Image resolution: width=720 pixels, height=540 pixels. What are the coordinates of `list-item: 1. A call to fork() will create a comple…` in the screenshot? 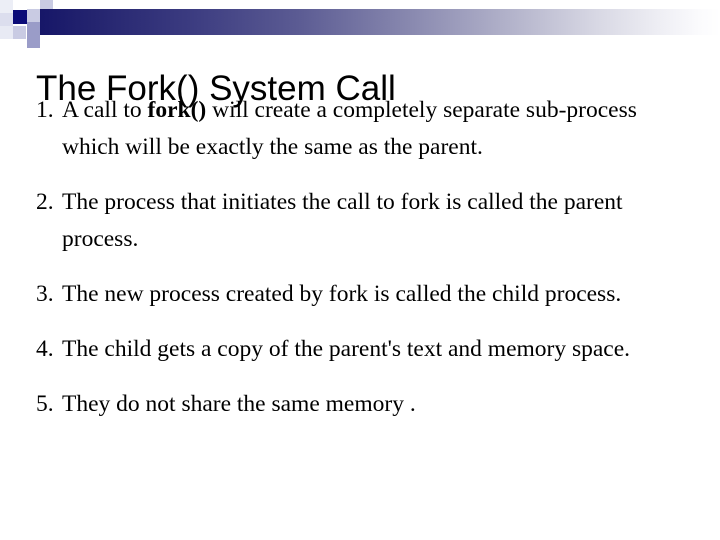 It's located at (364, 129).